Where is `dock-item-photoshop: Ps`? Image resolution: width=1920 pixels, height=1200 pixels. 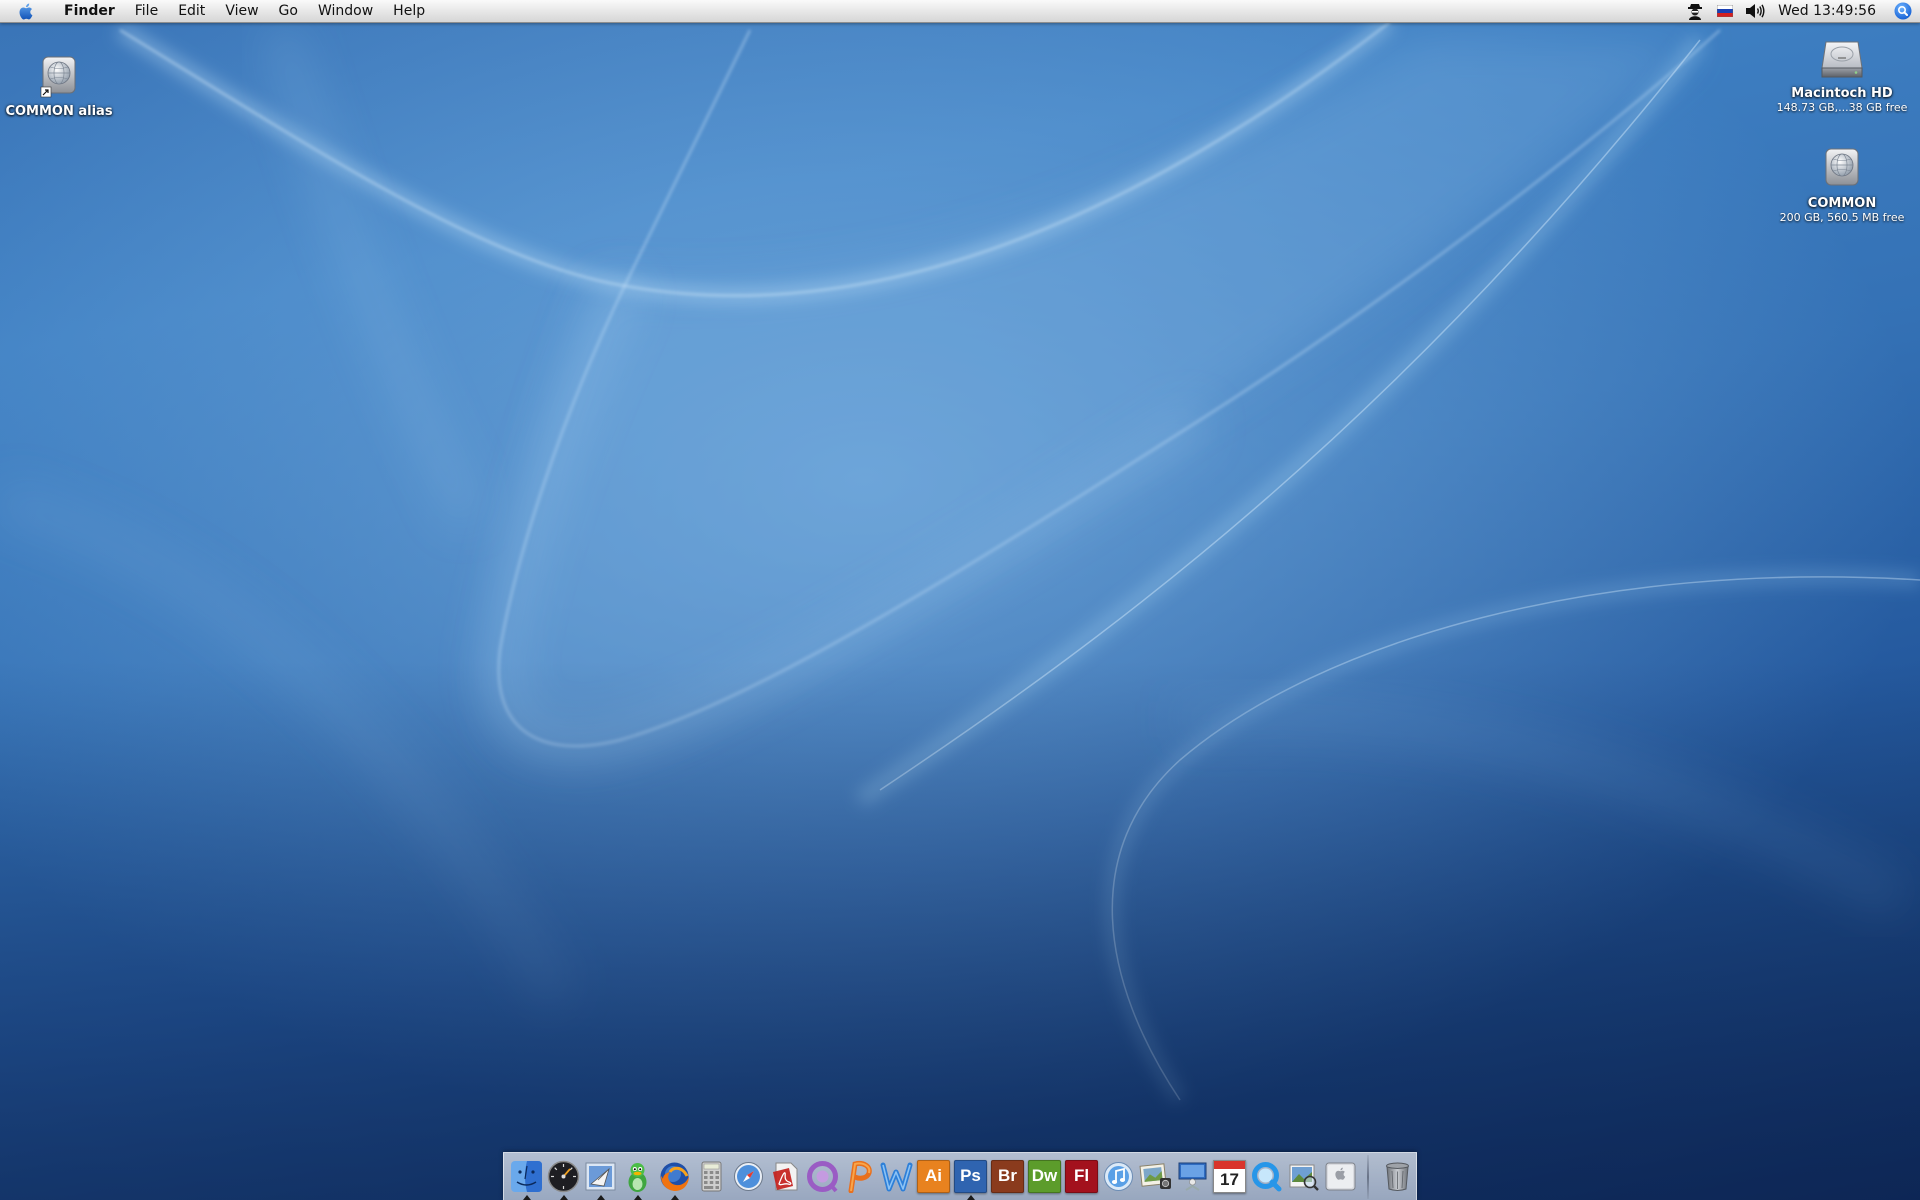 dock-item-photoshop: Ps is located at coordinates (970, 1177).